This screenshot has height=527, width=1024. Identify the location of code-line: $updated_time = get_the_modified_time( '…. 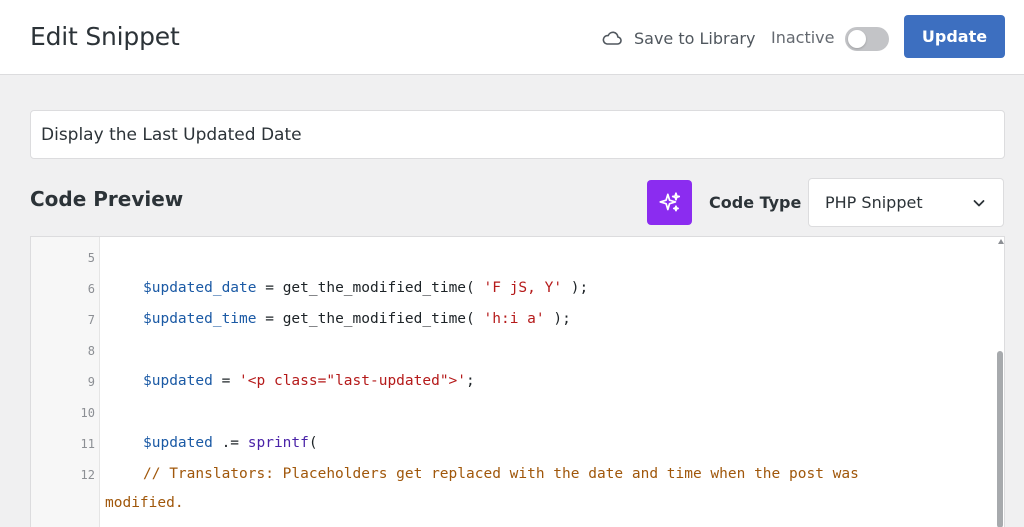
(357, 319).